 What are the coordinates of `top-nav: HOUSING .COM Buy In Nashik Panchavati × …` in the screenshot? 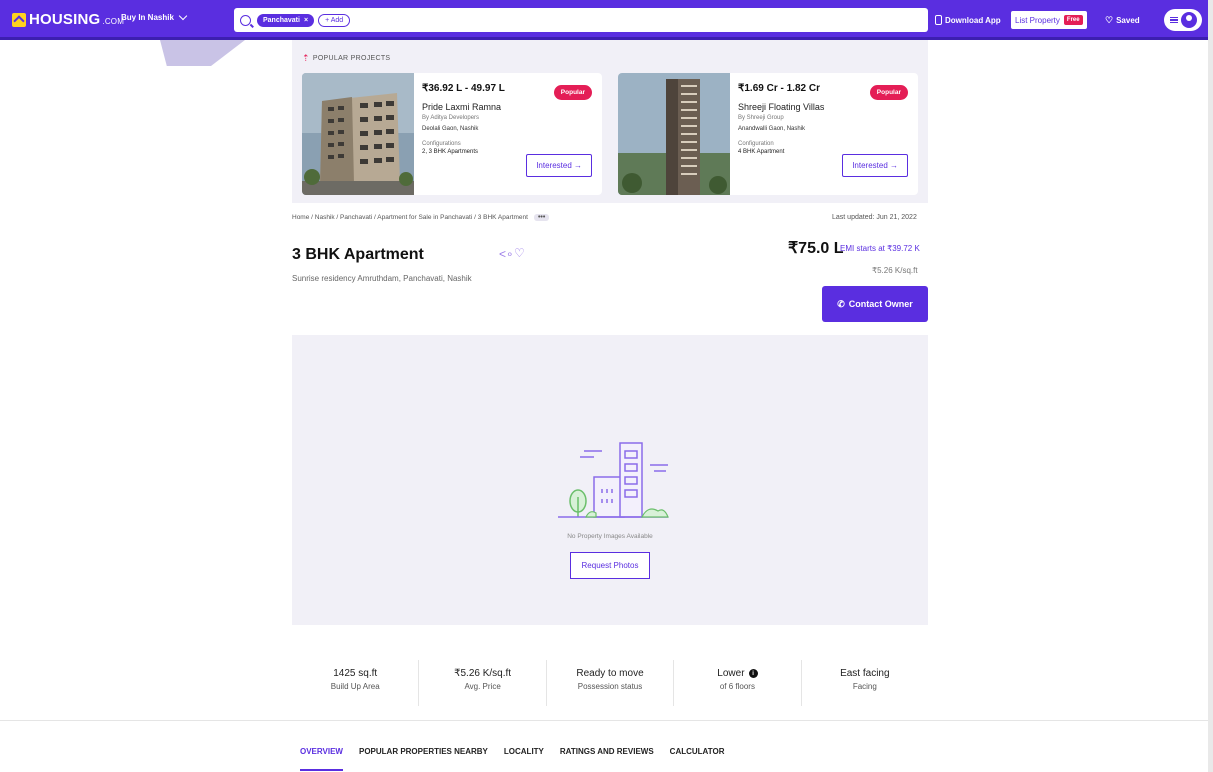 It's located at (606, 20).